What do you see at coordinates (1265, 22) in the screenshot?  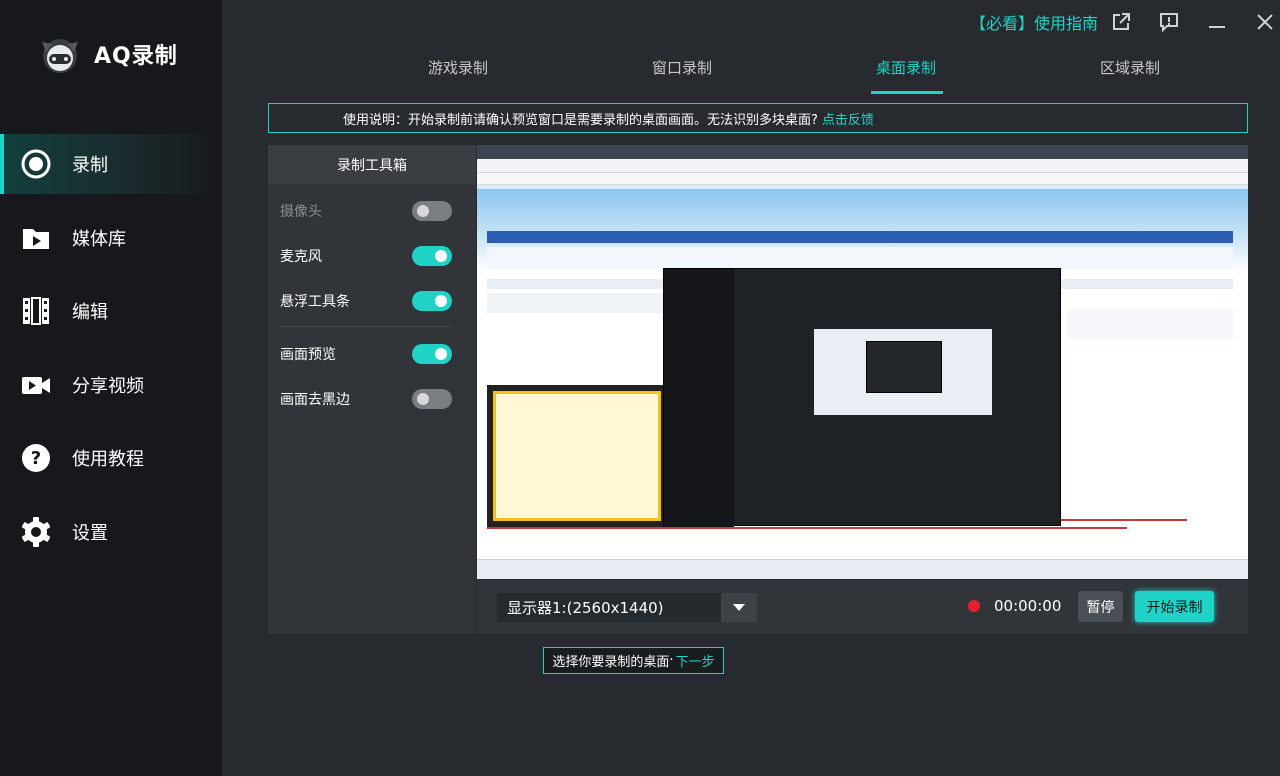 I see `close-icon` at bounding box center [1265, 22].